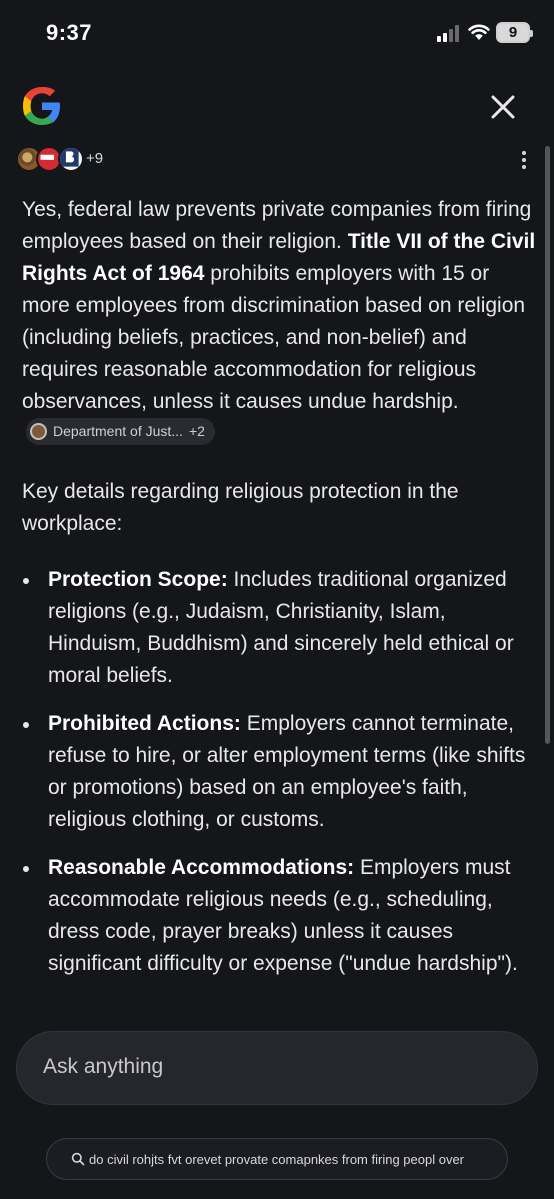 The image size is (554, 1199). Describe the element at coordinates (201, 867) in the screenshot. I see `bullet-title: Reasonable Accommodations:` at that location.